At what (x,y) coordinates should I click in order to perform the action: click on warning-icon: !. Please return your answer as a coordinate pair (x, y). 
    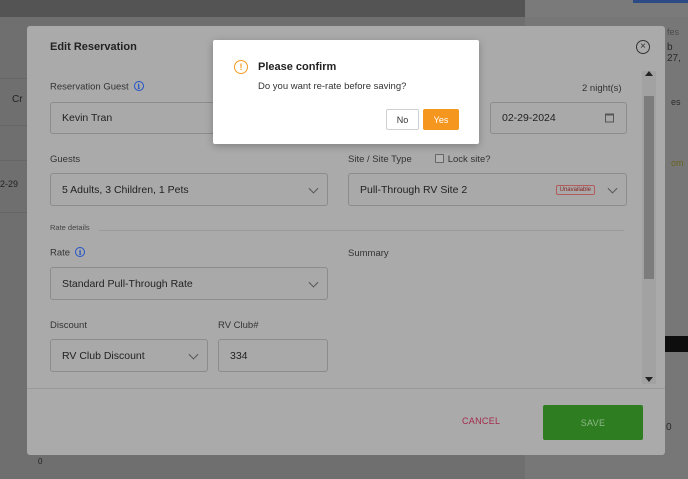
    Looking at the image, I should click on (241, 67).